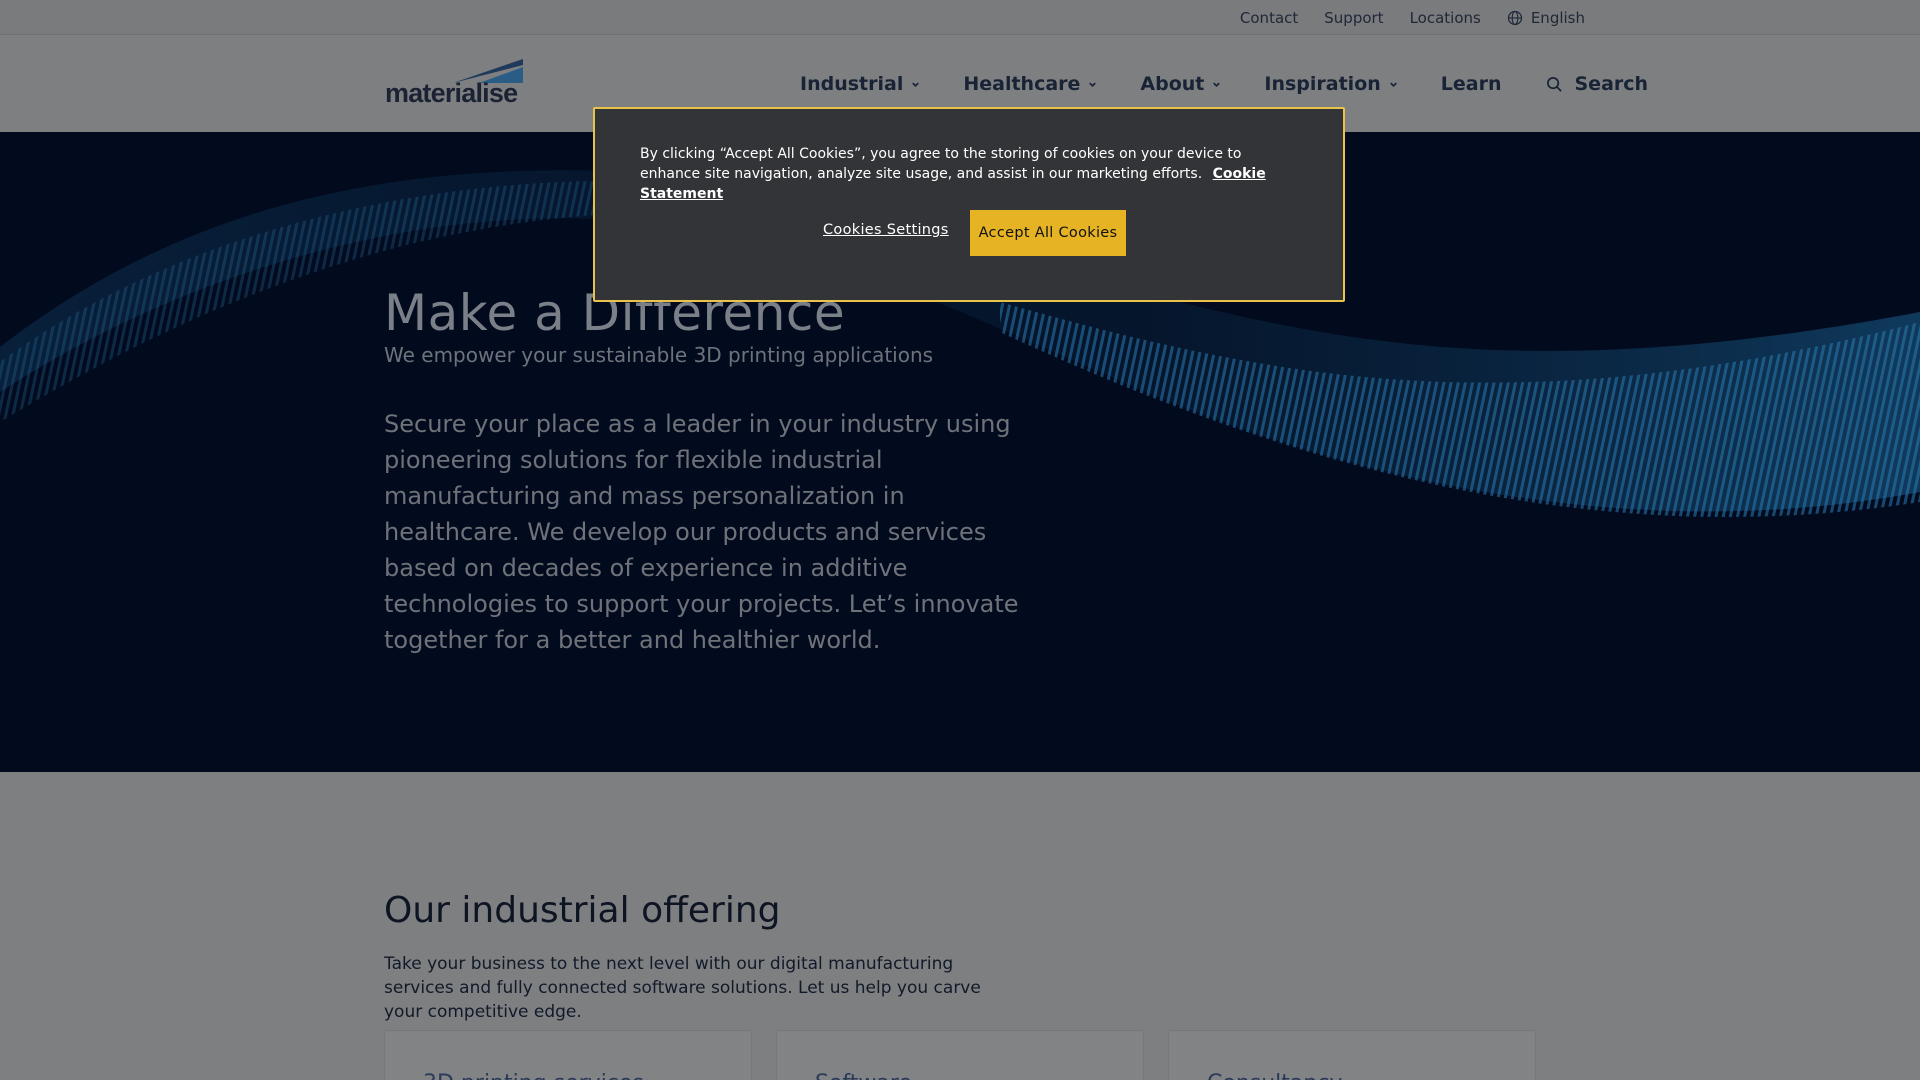  What do you see at coordinates (852, 84) in the screenshot?
I see `nav-label: Industrial` at bounding box center [852, 84].